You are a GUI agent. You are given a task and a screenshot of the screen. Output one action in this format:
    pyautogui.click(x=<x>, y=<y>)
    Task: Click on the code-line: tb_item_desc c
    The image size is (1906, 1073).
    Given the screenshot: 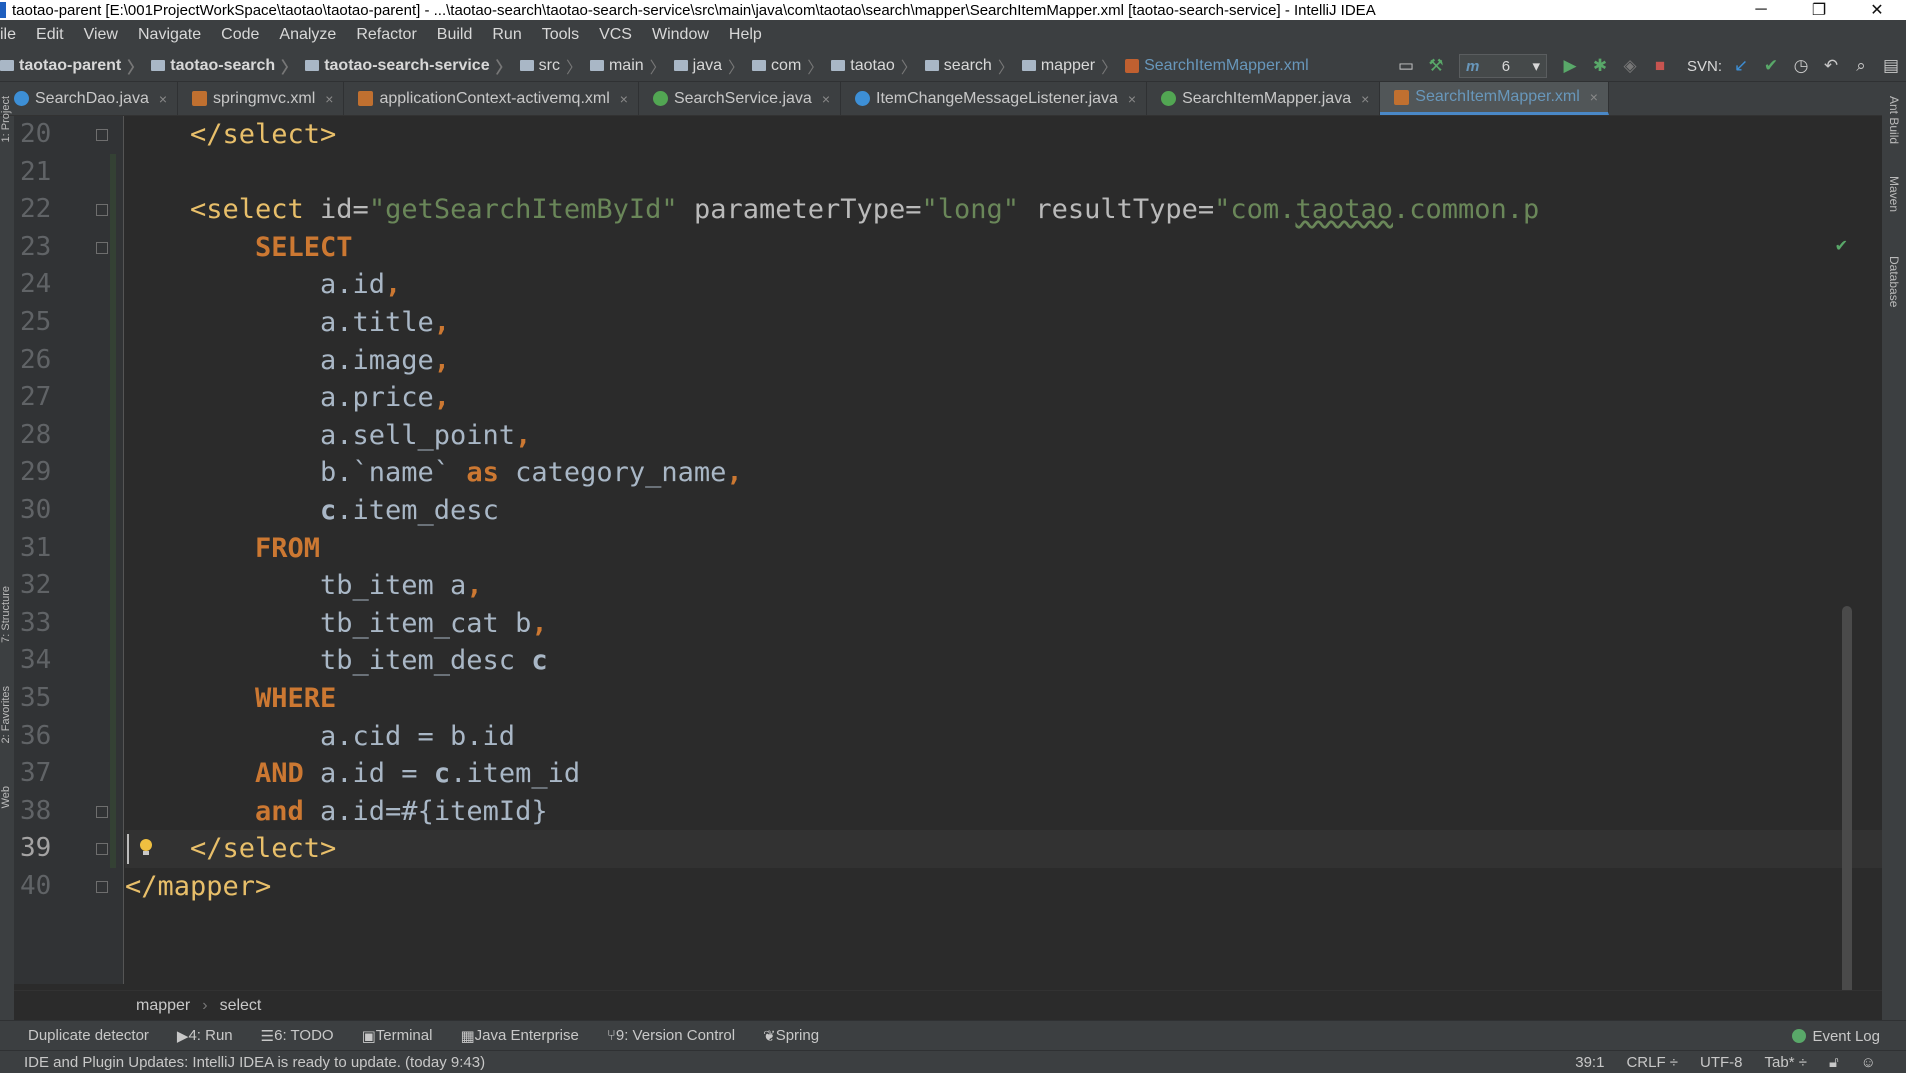 What is the action you would take?
    pyautogui.click(x=434, y=661)
    